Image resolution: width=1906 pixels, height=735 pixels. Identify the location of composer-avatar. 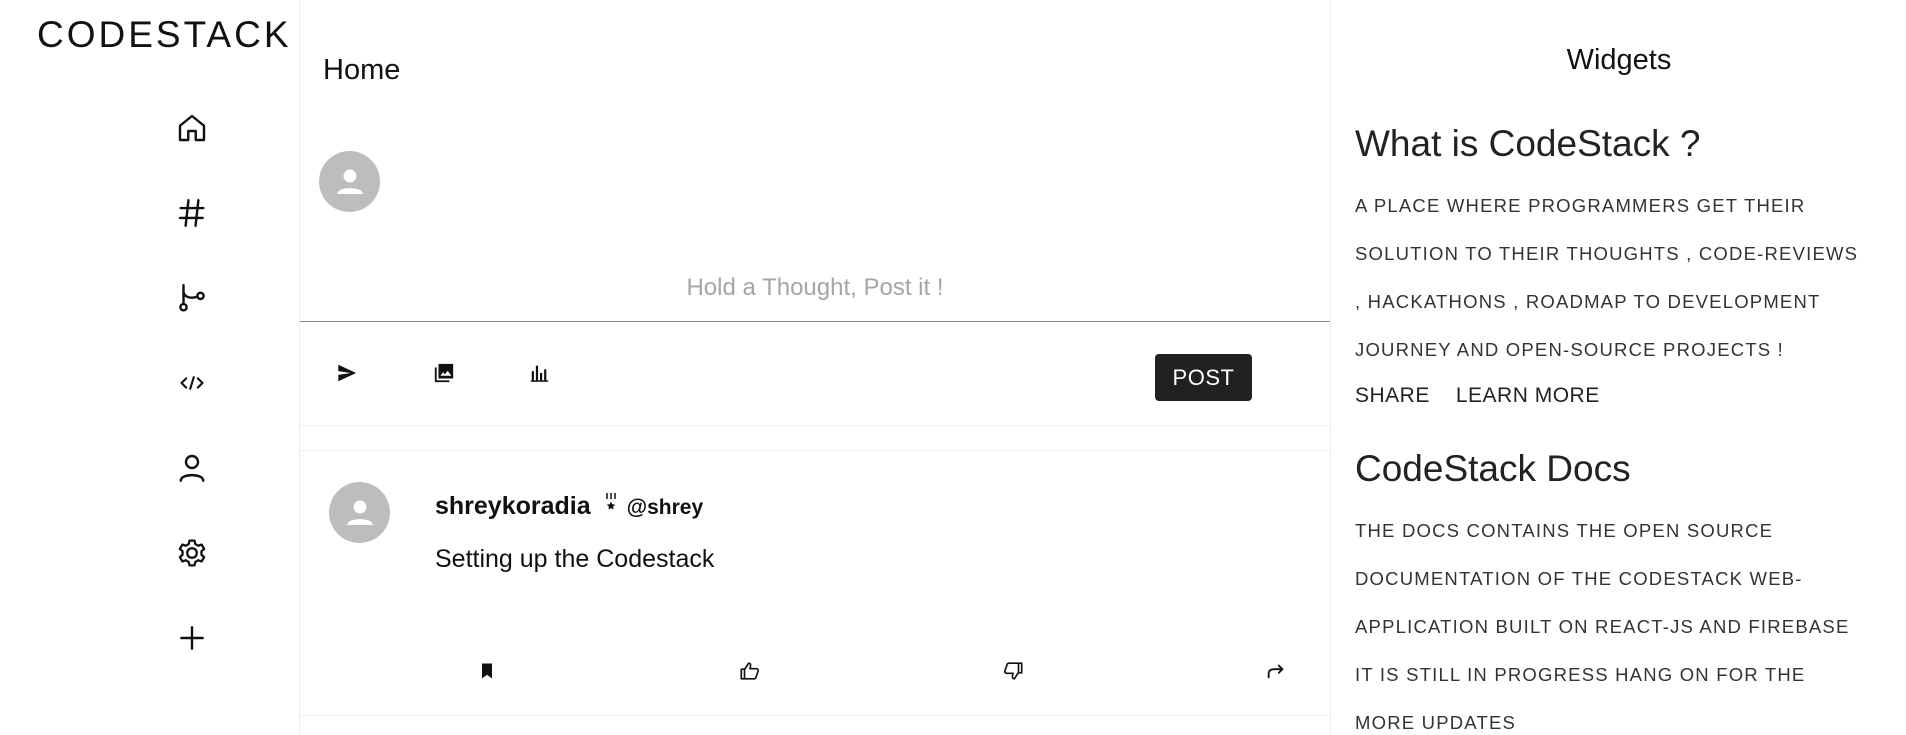
(349, 181).